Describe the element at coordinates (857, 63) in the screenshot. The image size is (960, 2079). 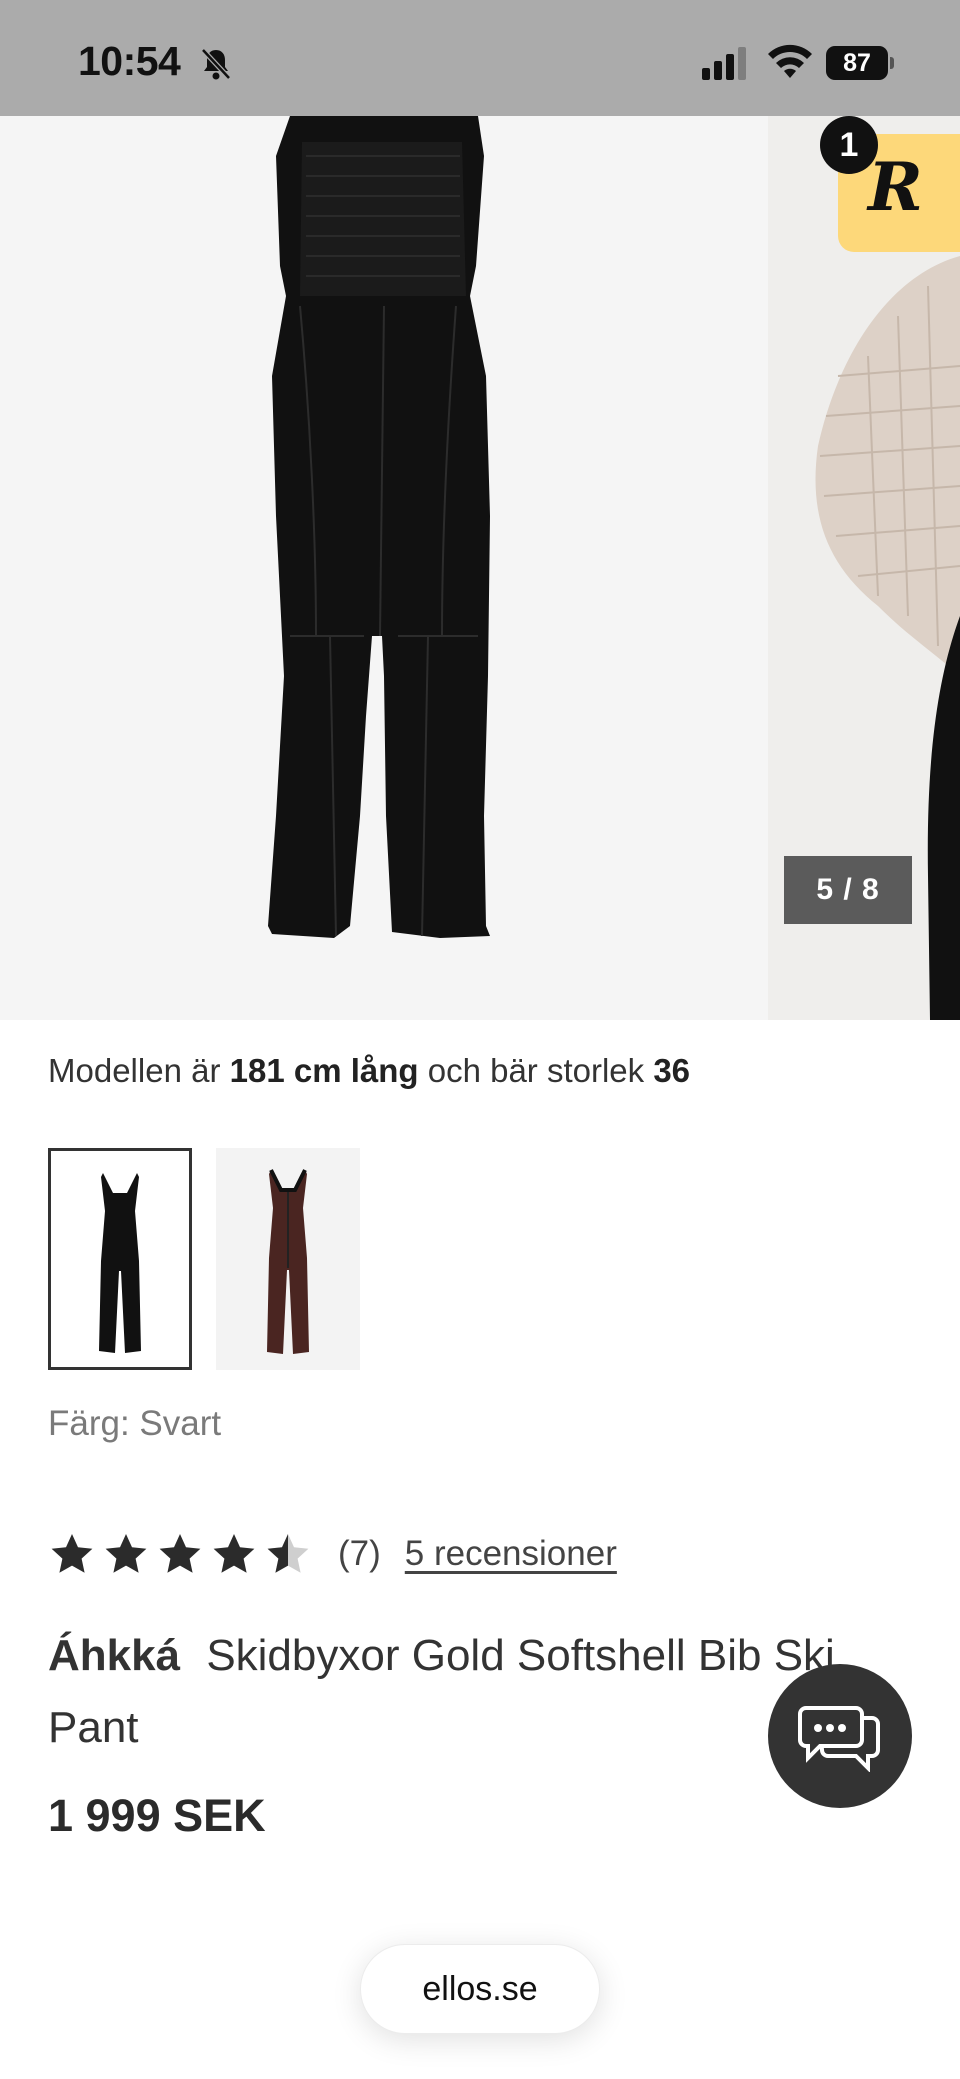
I see `battery-level: 87` at that location.